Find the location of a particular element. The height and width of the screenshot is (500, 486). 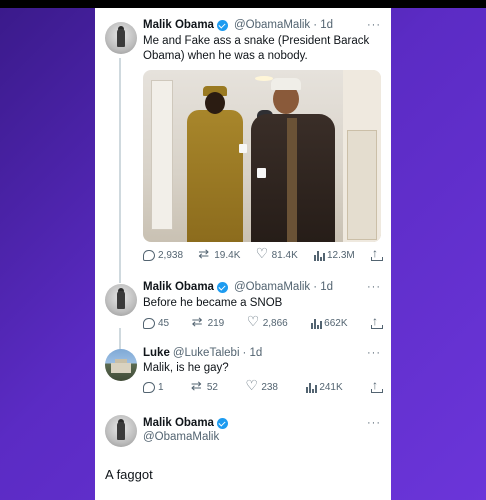

like-count: 2,866 is located at coordinates (275, 323).